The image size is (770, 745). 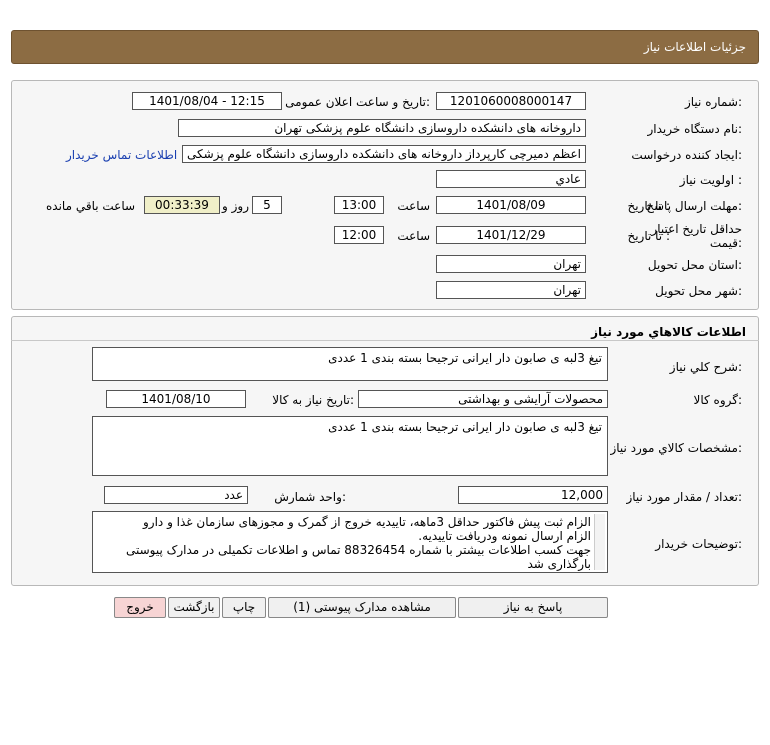 What do you see at coordinates (695, 129) in the screenshot?
I see `buyer-label: نام دستگاه خریدار:` at bounding box center [695, 129].